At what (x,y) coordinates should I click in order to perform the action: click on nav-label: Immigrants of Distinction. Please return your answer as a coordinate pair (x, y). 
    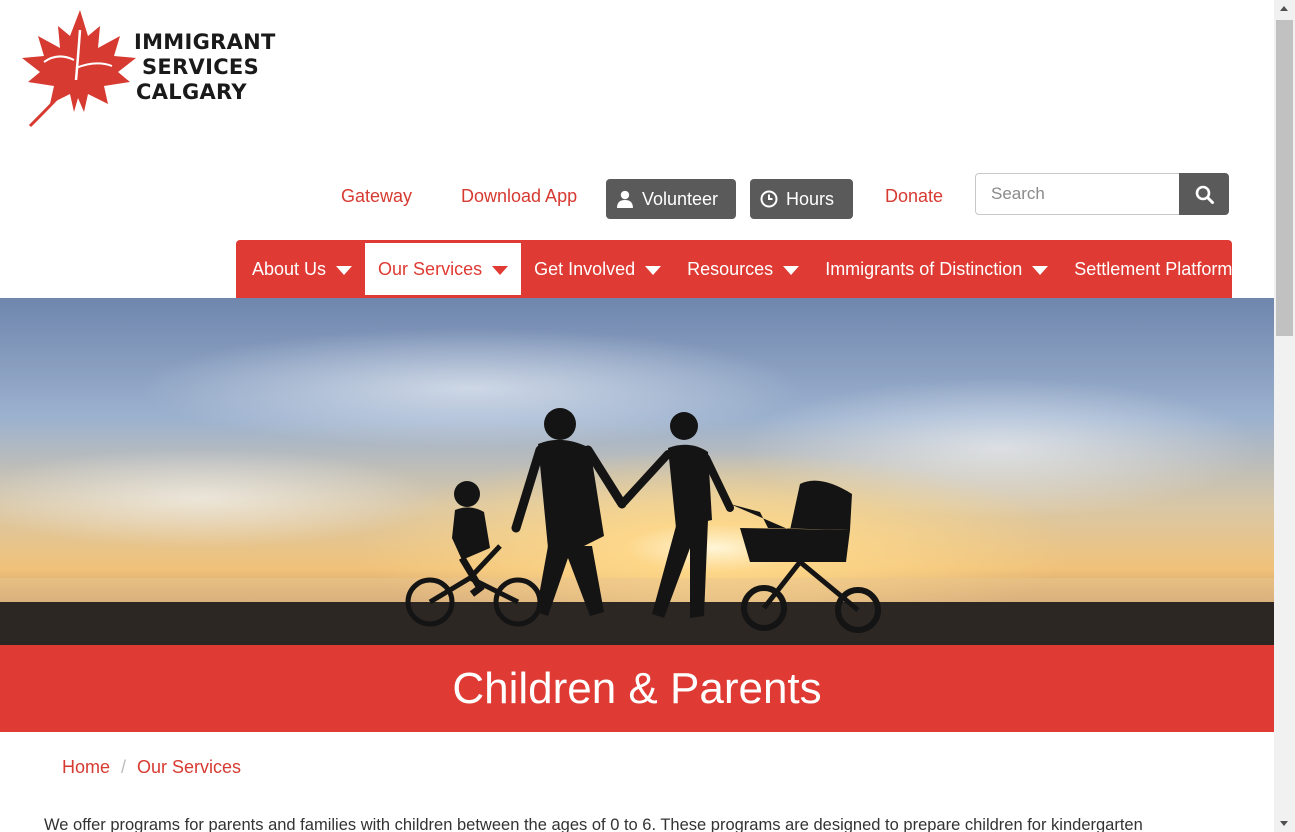
    Looking at the image, I should click on (924, 268).